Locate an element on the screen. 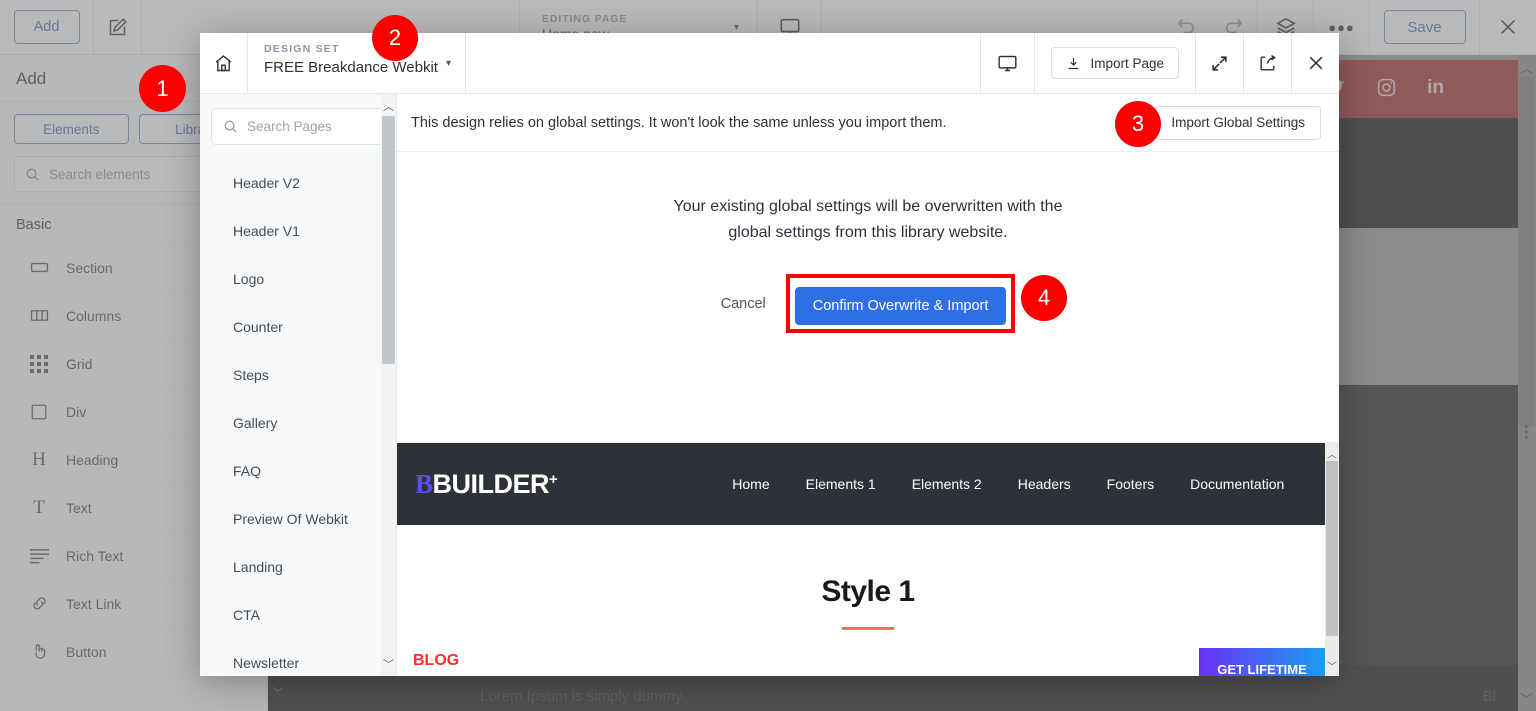 This screenshot has width=1536, height=711. download-icon is located at coordinates (1073, 63).